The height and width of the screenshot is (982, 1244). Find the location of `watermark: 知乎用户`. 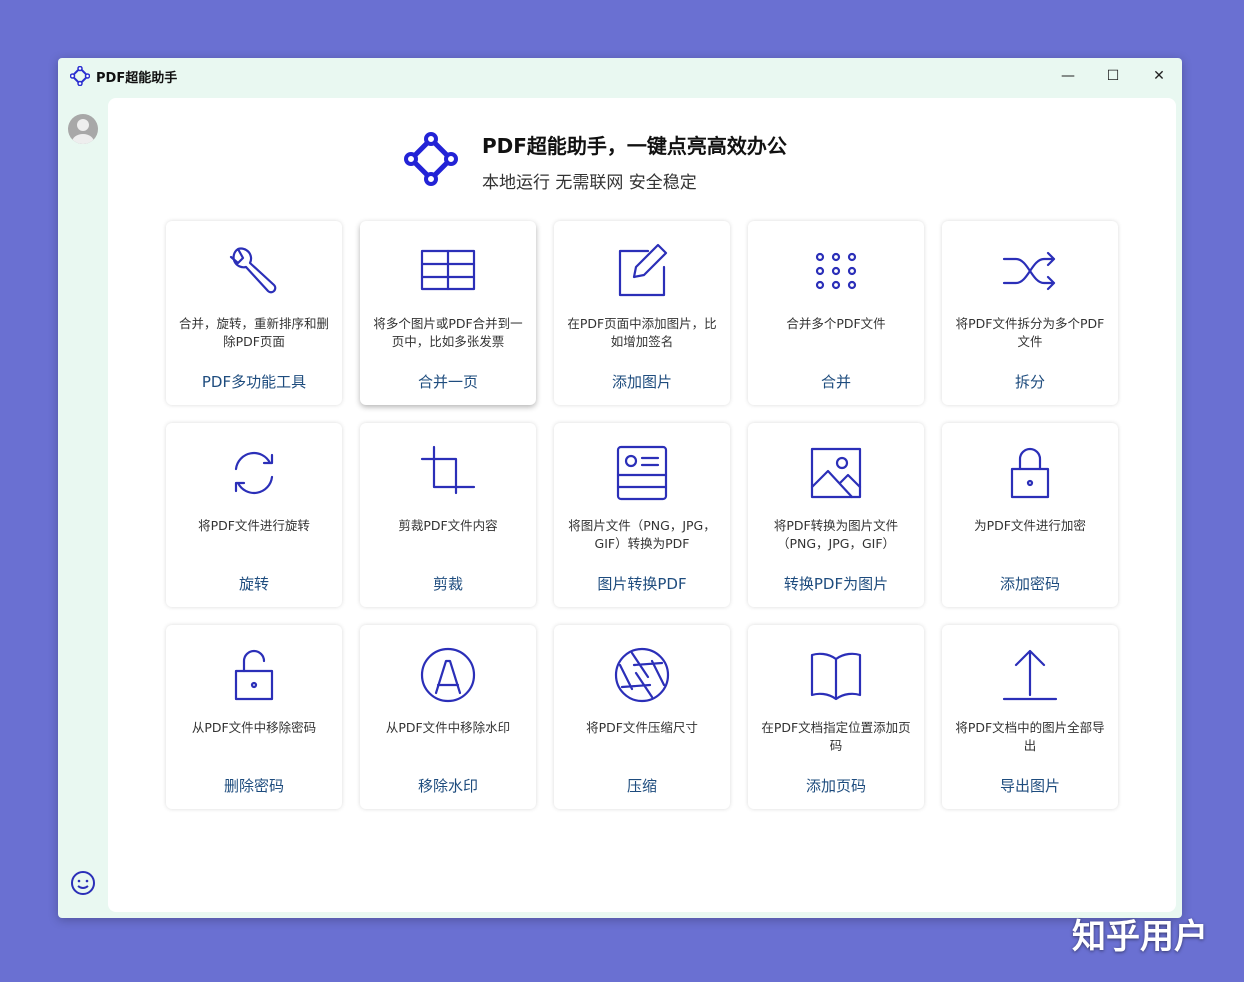

watermark: 知乎用户 is located at coordinates (1140, 937).